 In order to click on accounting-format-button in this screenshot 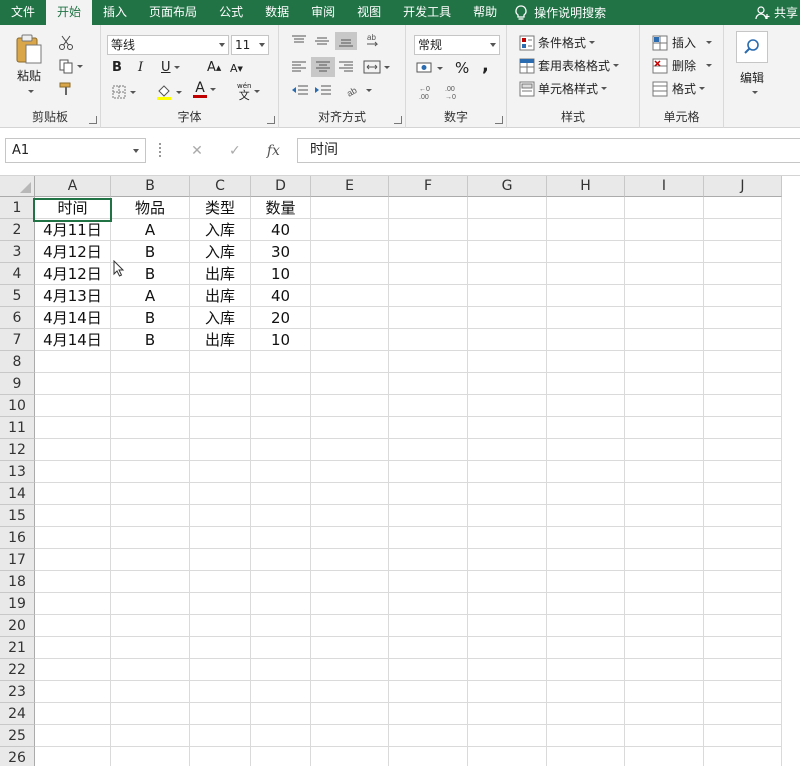, I will do `click(429, 68)`.